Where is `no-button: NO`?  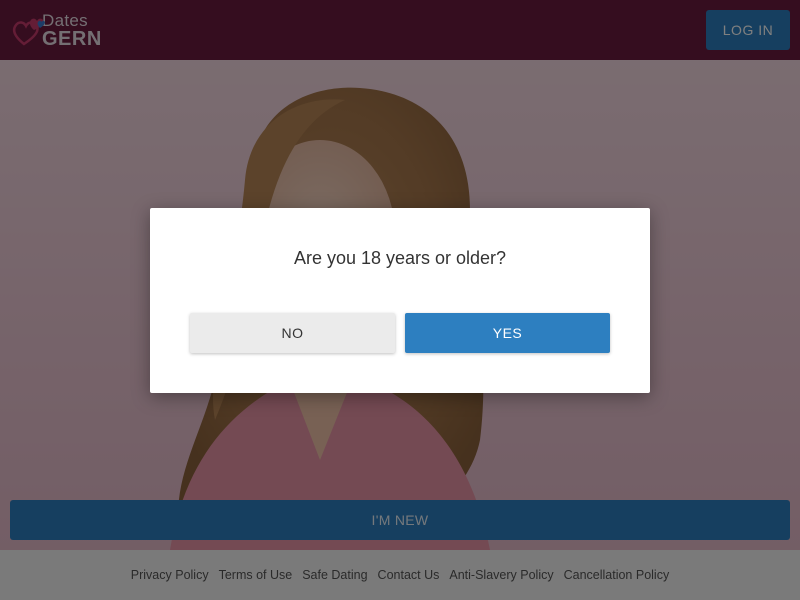 no-button: NO is located at coordinates (292, 333).